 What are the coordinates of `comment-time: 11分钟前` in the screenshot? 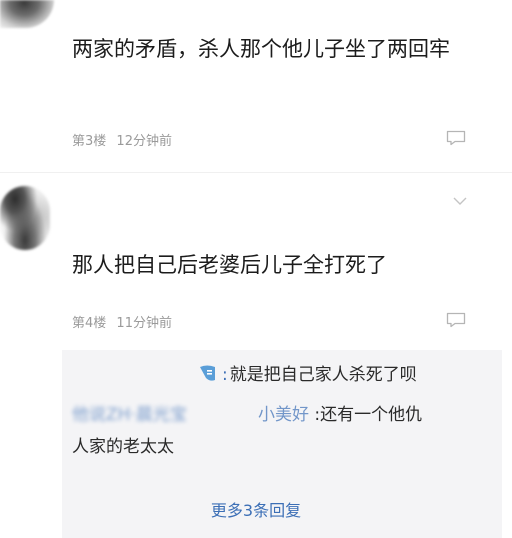 It's located at (144, 323).